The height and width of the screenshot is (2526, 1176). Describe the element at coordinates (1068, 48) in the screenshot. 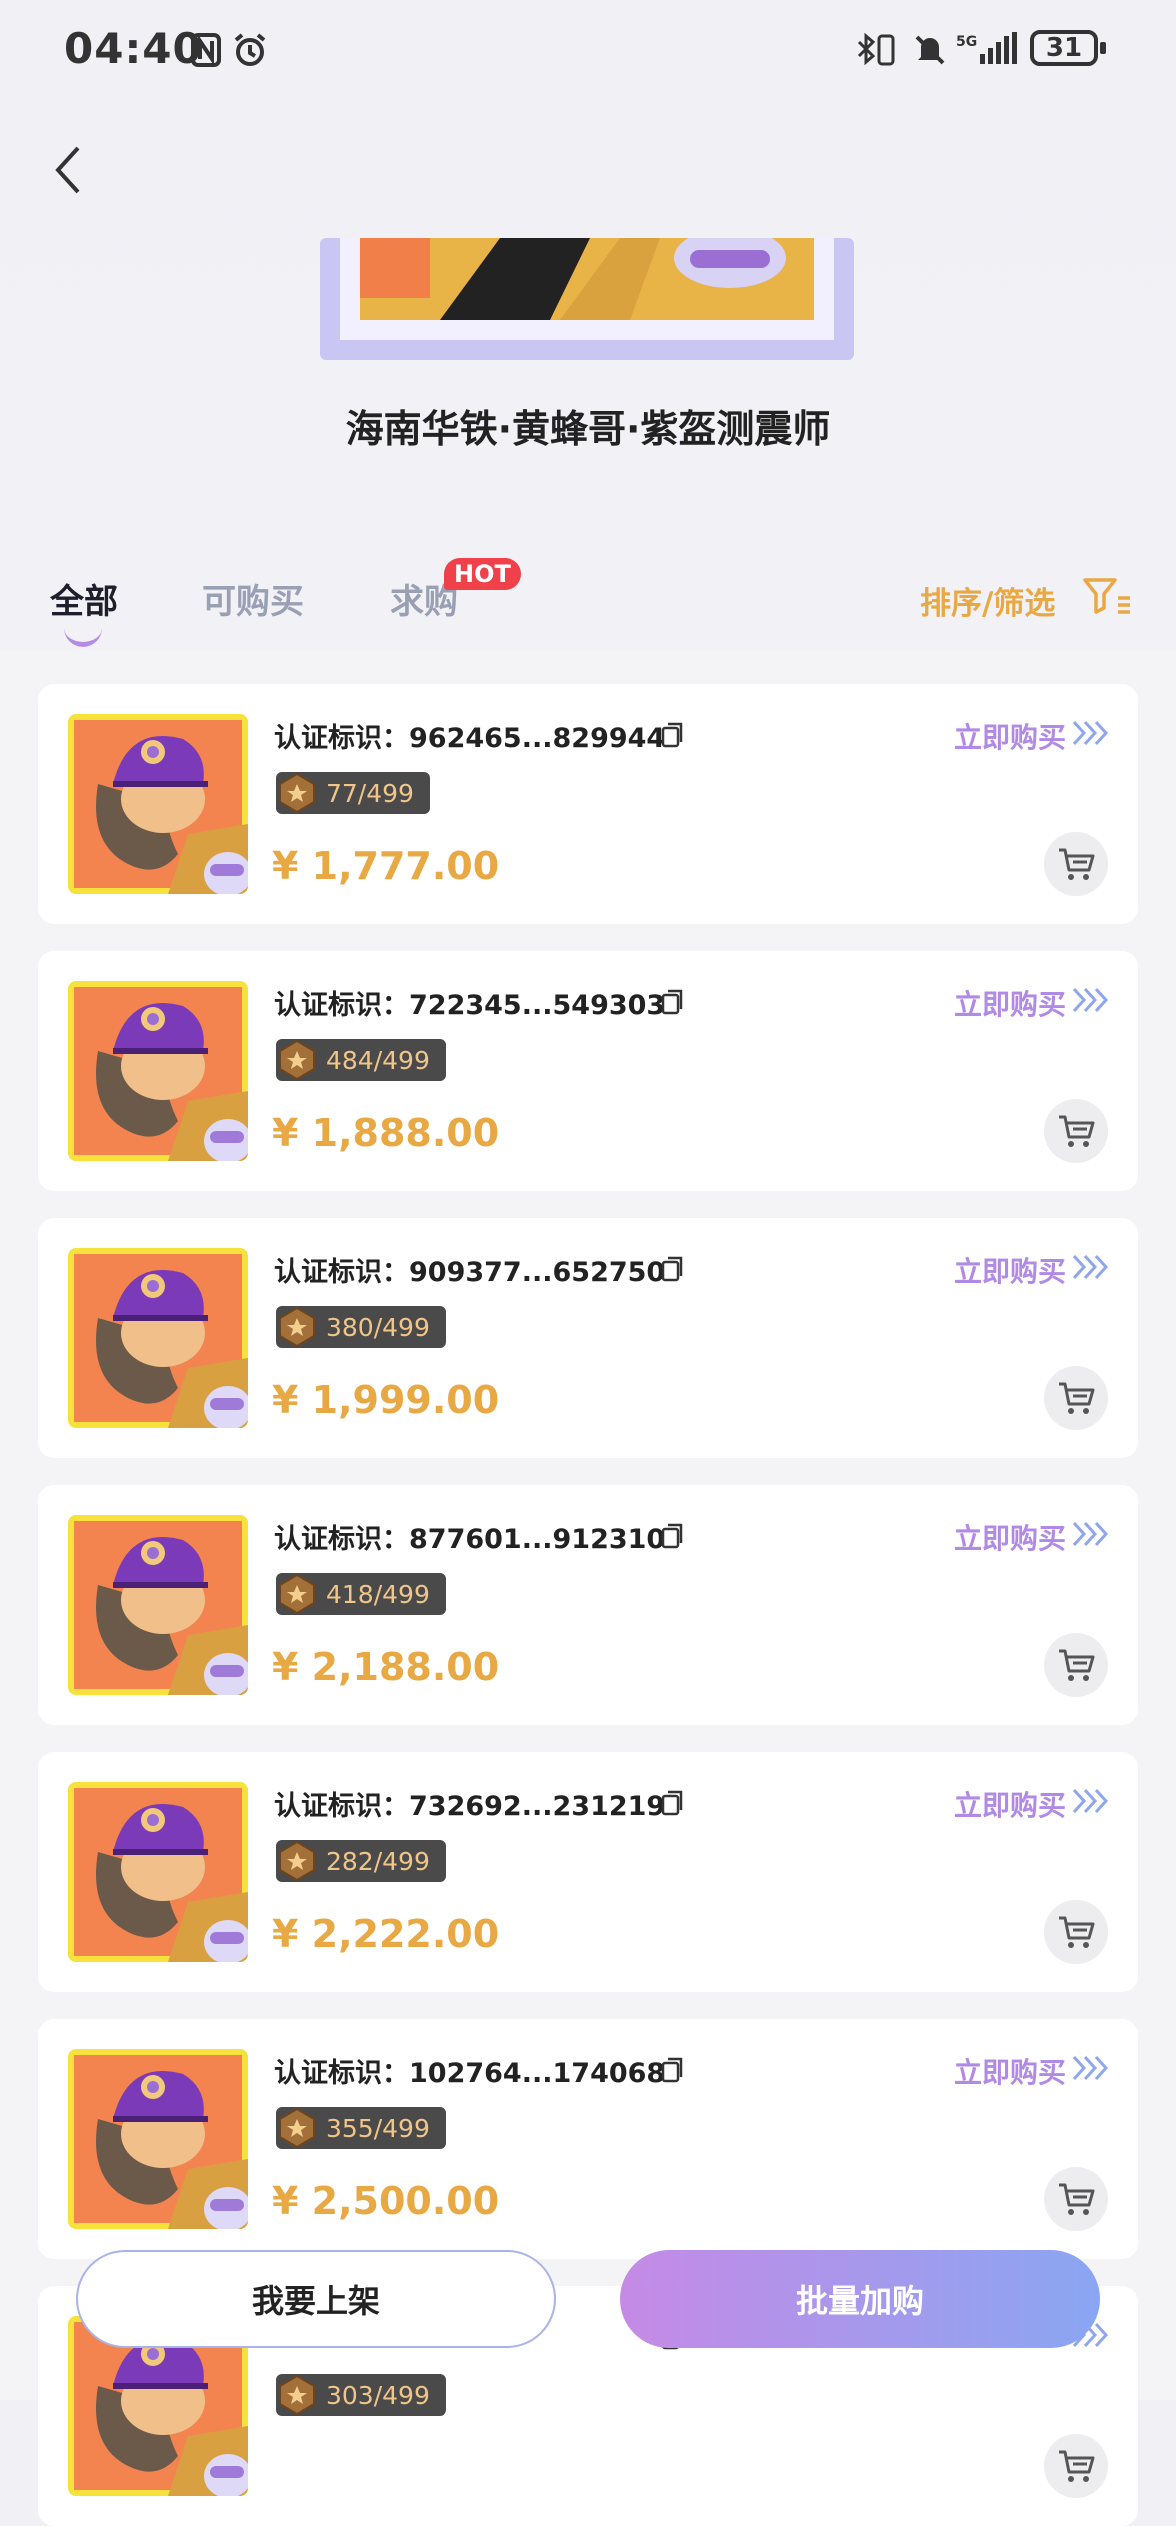

I see `battery-icon: 31` at that location.